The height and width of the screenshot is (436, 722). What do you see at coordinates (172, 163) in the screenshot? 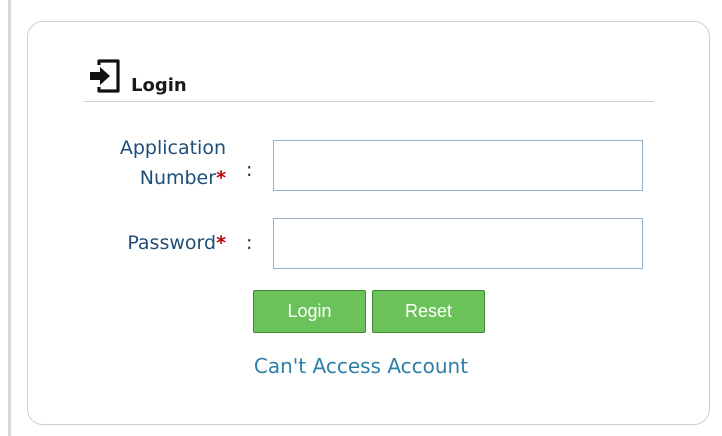
I see `application-number-label: Application Number*` at bounding box center [172, 163].